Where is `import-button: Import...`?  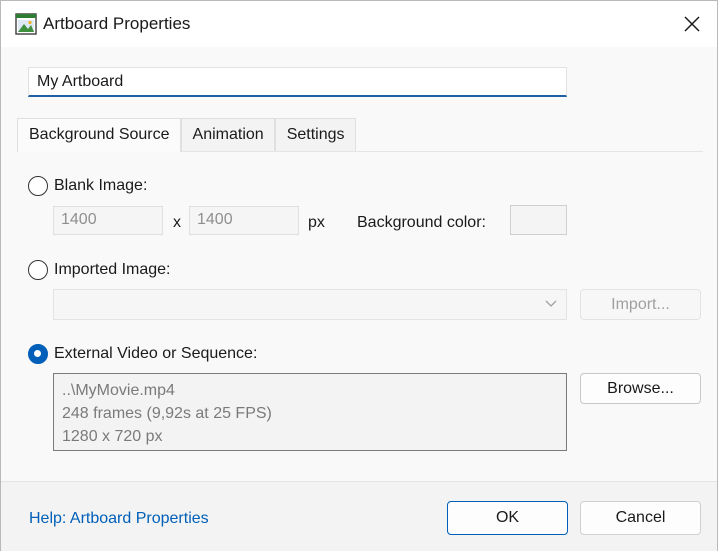
import-button: Import... is located at coordinates (640, 304).